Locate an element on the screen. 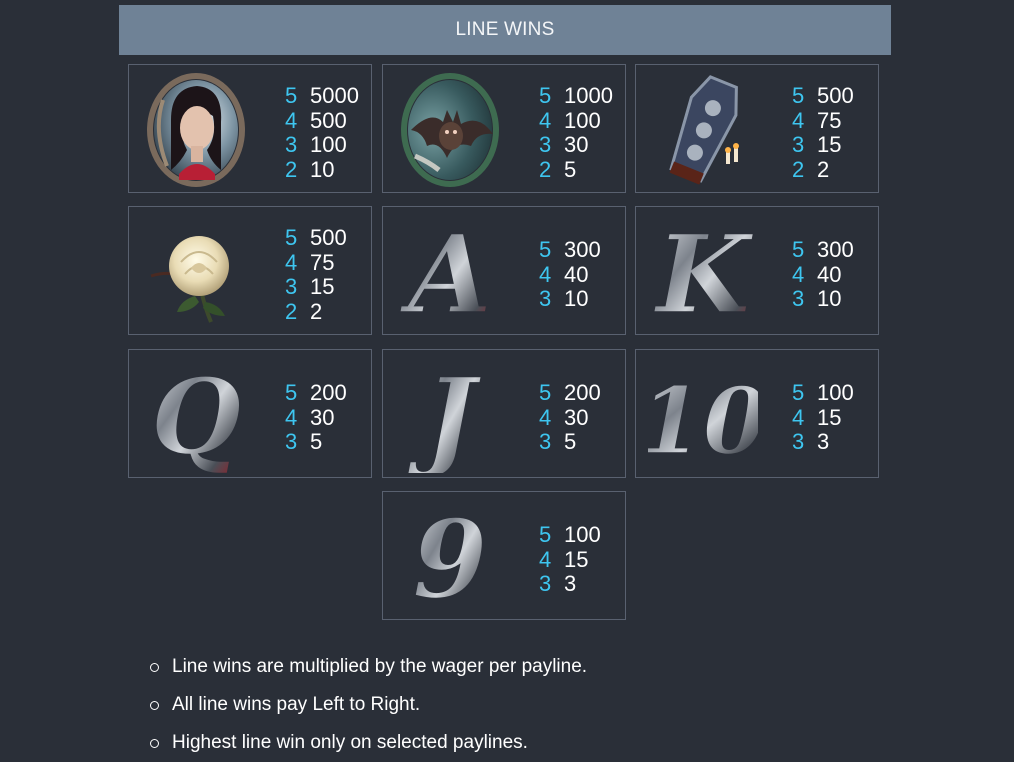 This screenshot has height=762, width=1014. payout-list: 5 300 4 40 3 10 is located at coordinates (834, 274).